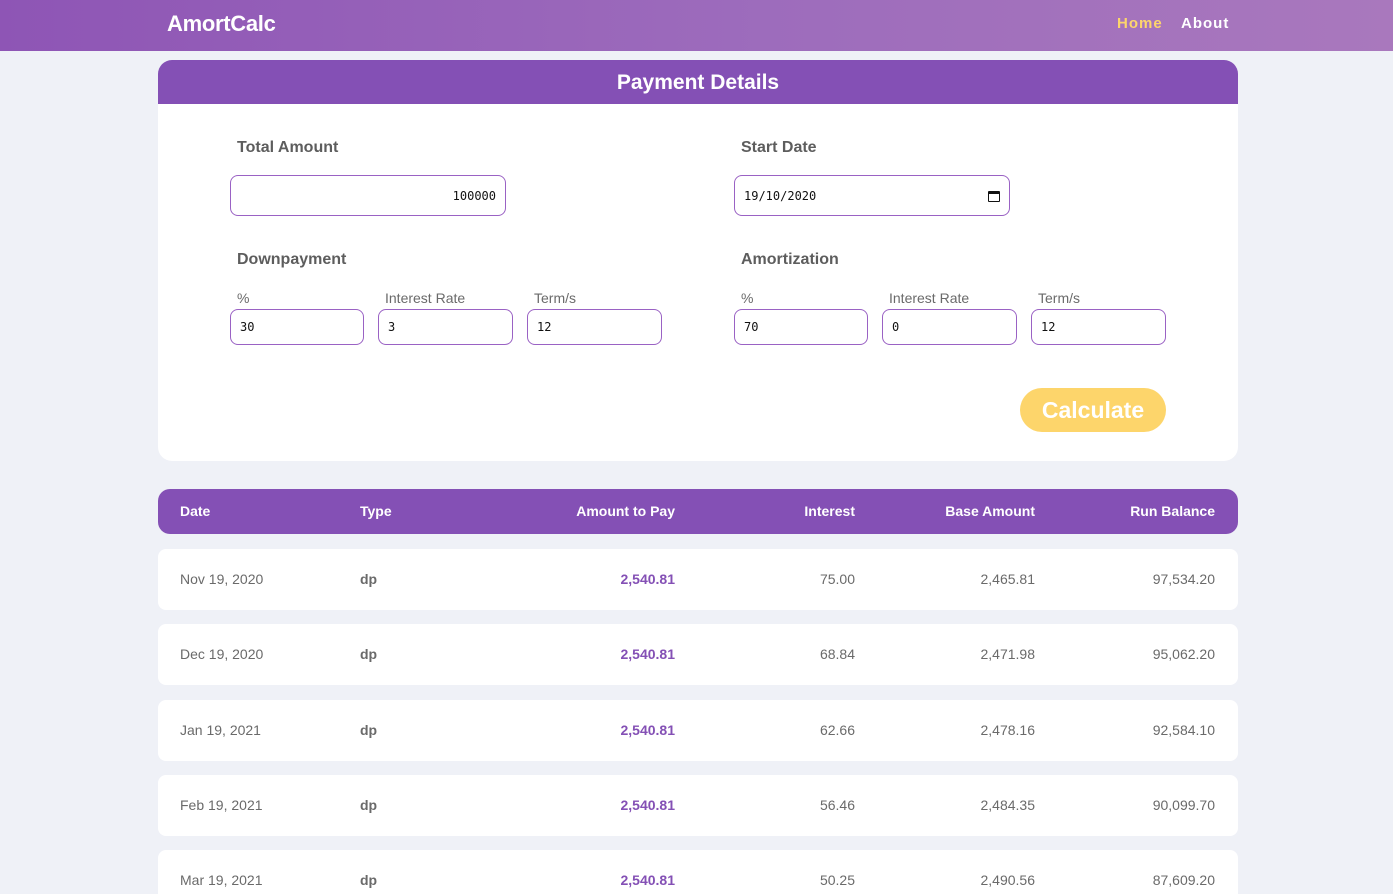 The image size is (1393, 894). What do you see at coordinates (780, 195) in the screenshot?
I see `start-date-value: 19/10/2020` at bounding box center [780, 195].